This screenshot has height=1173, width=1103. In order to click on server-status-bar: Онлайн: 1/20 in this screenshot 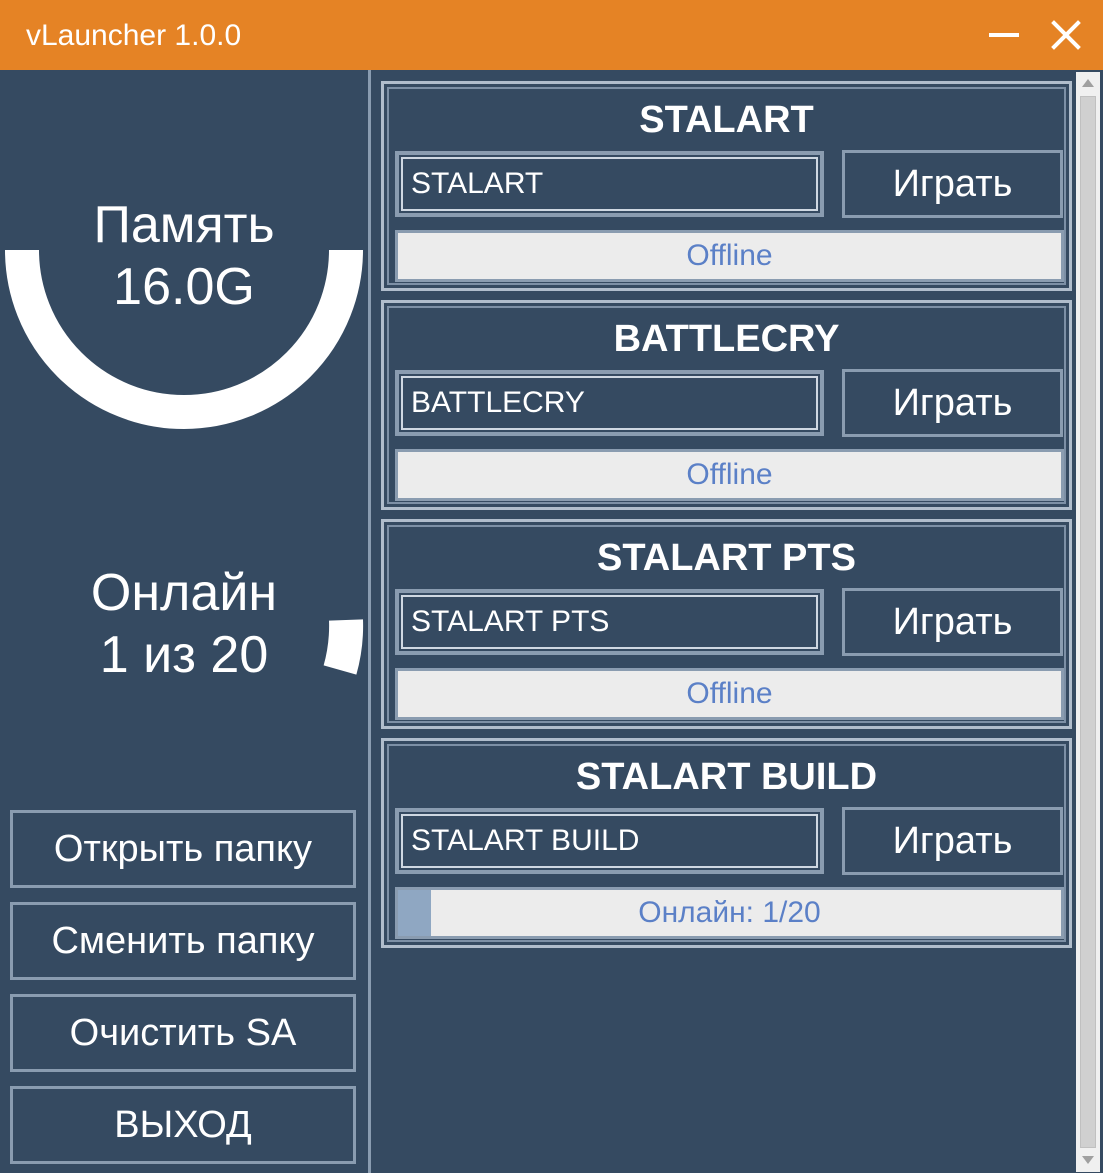, I will do `click(729, 913)`.